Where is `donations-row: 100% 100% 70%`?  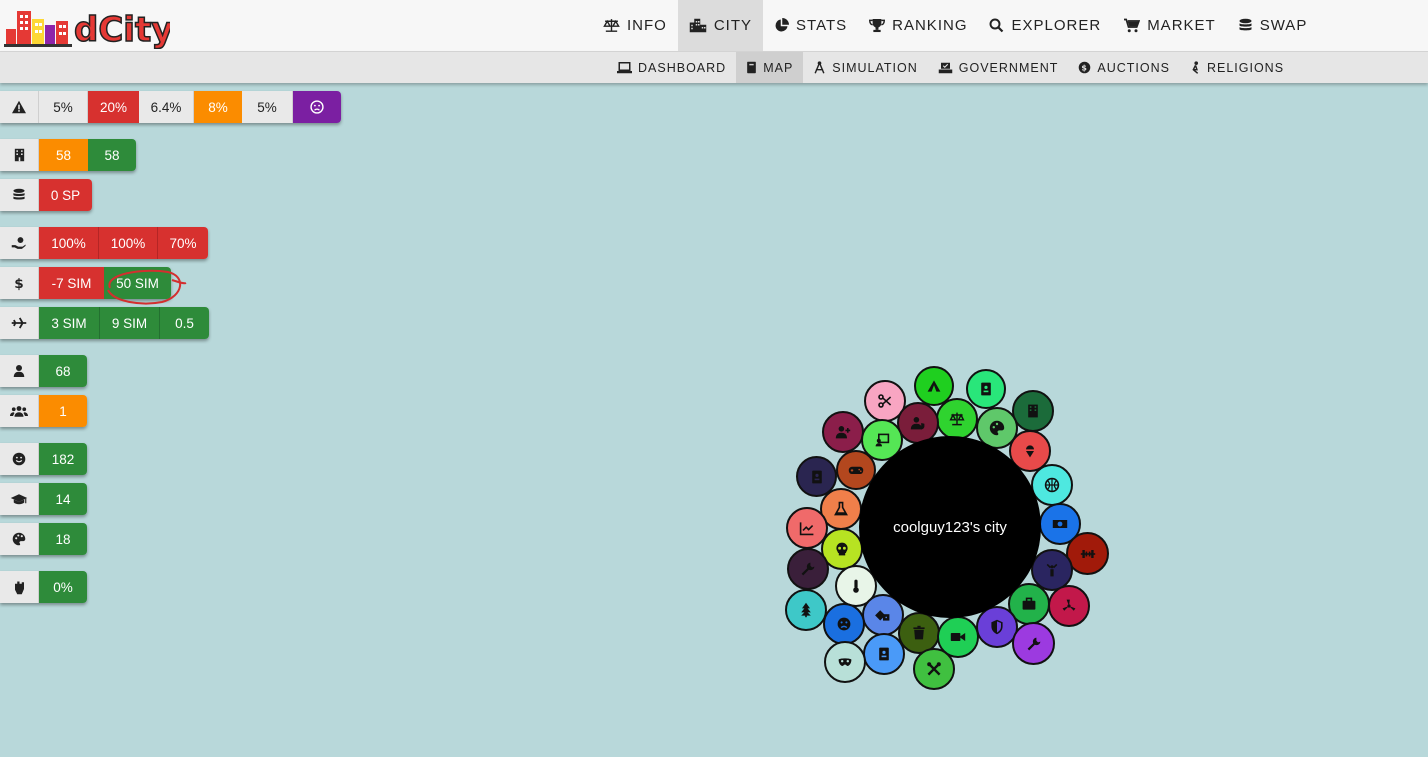 donations-row: 100% 100% 70% is located at coordinates (104, 243).